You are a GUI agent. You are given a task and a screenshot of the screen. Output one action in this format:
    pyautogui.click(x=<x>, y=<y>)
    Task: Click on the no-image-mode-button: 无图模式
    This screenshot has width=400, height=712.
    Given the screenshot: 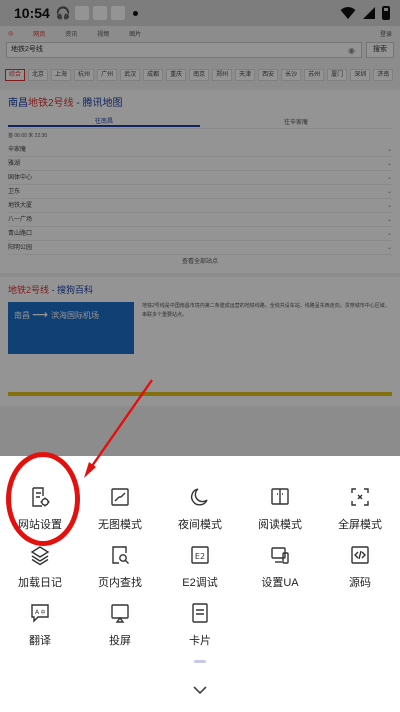 What is the action you would take?
    pyautogui.click(x=120, y=513)
    